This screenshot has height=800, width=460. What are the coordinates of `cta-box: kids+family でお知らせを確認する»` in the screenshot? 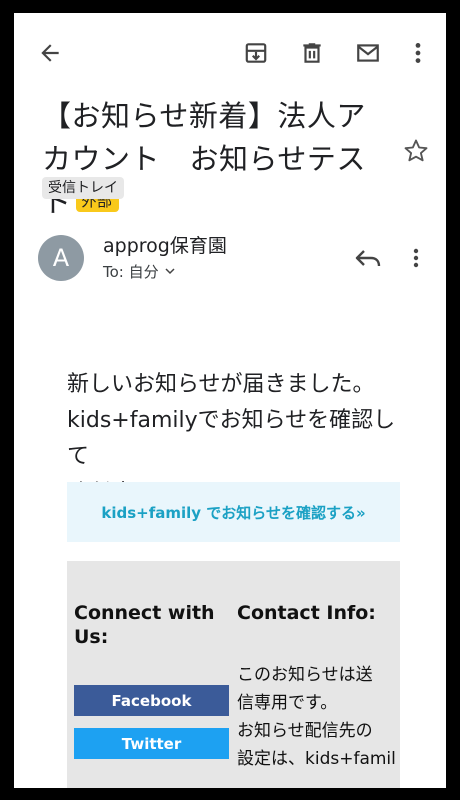 It's located at (233, 512).